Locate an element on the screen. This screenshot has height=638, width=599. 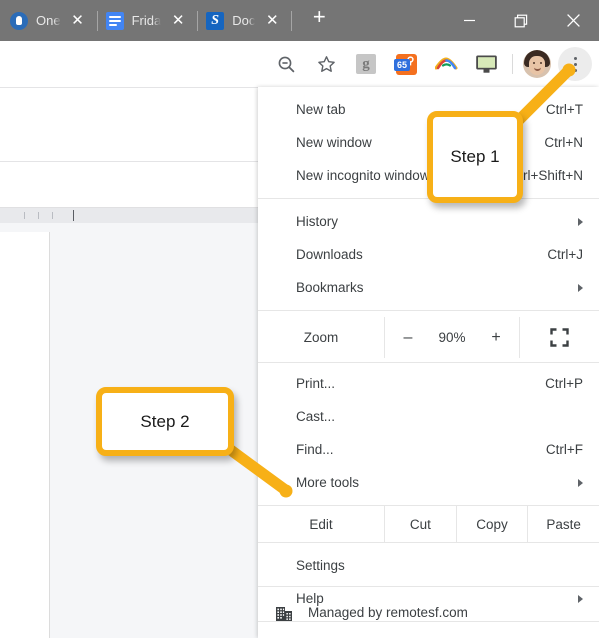
leader-dot-step2 is located at coordinates (286, 491).